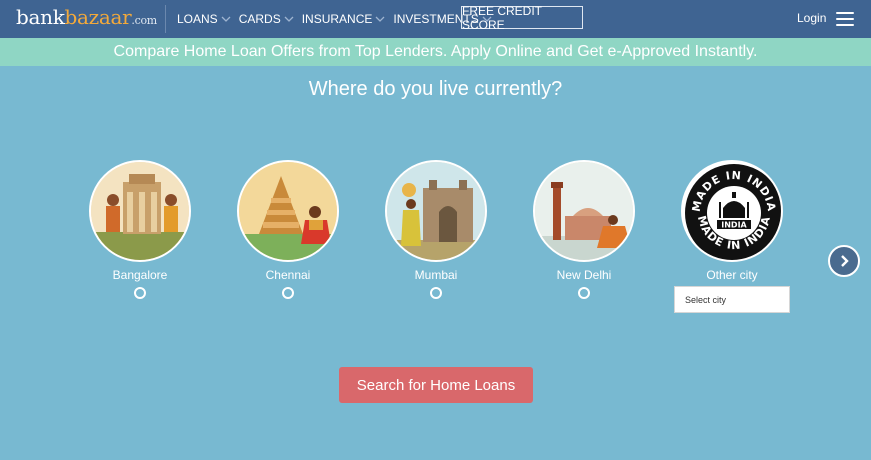 The height and width of the screenshot is (460, 871). Describe the element at coordinates (436, 385) in the screenshot. I see `search-home-loans-button: Search for Home Loans` at that location.